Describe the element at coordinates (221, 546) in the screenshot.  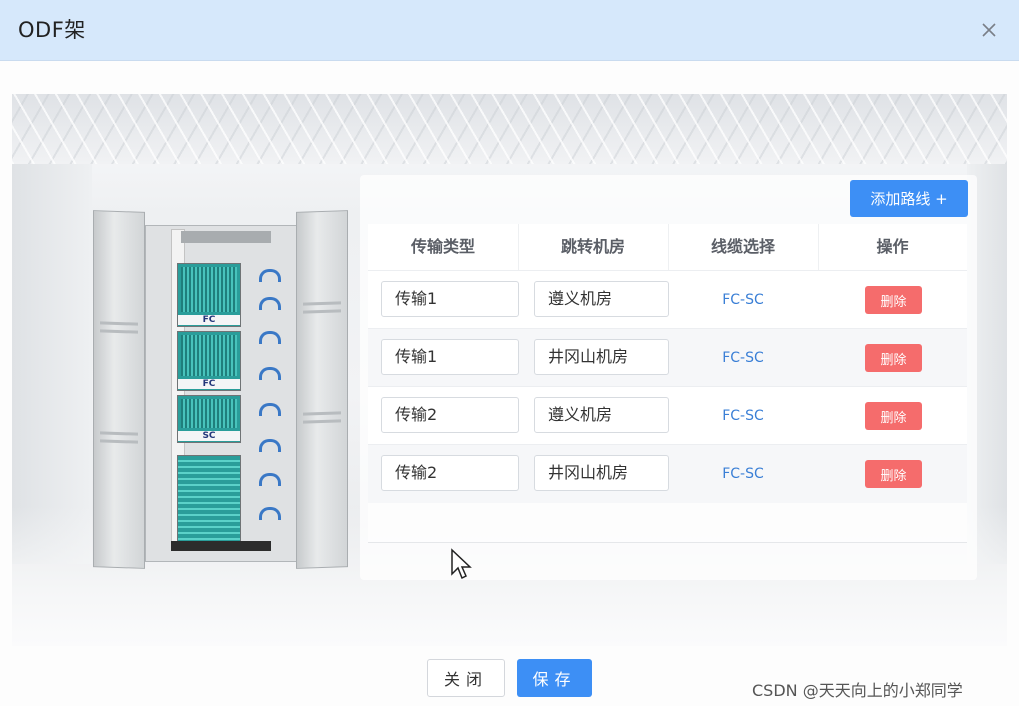
I see `cabinet-plinth` at that location.